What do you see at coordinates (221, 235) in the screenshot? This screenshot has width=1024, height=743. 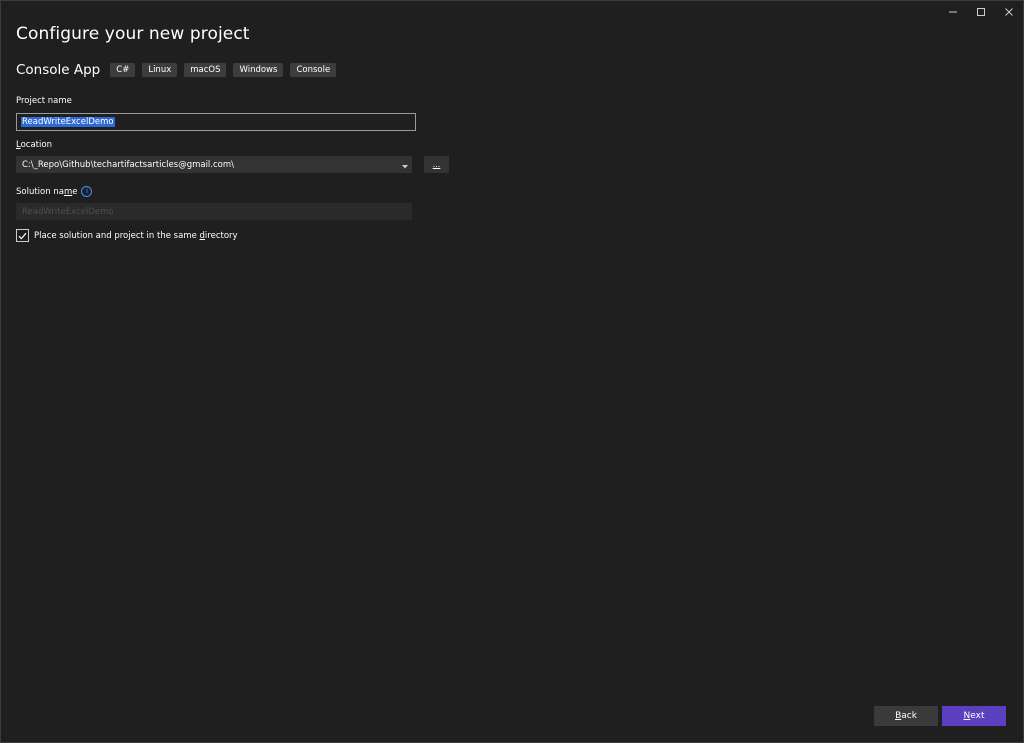 I see `same-directory-label-end: irectory` at bounding box center [221, 235].